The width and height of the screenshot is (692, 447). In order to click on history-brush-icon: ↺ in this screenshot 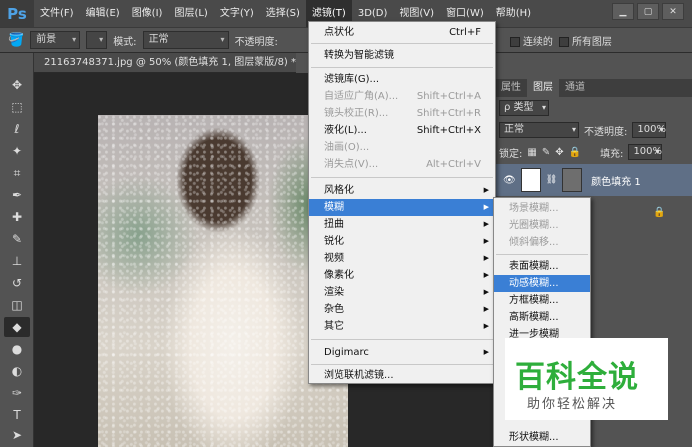, I will do `click(17, 283)`.